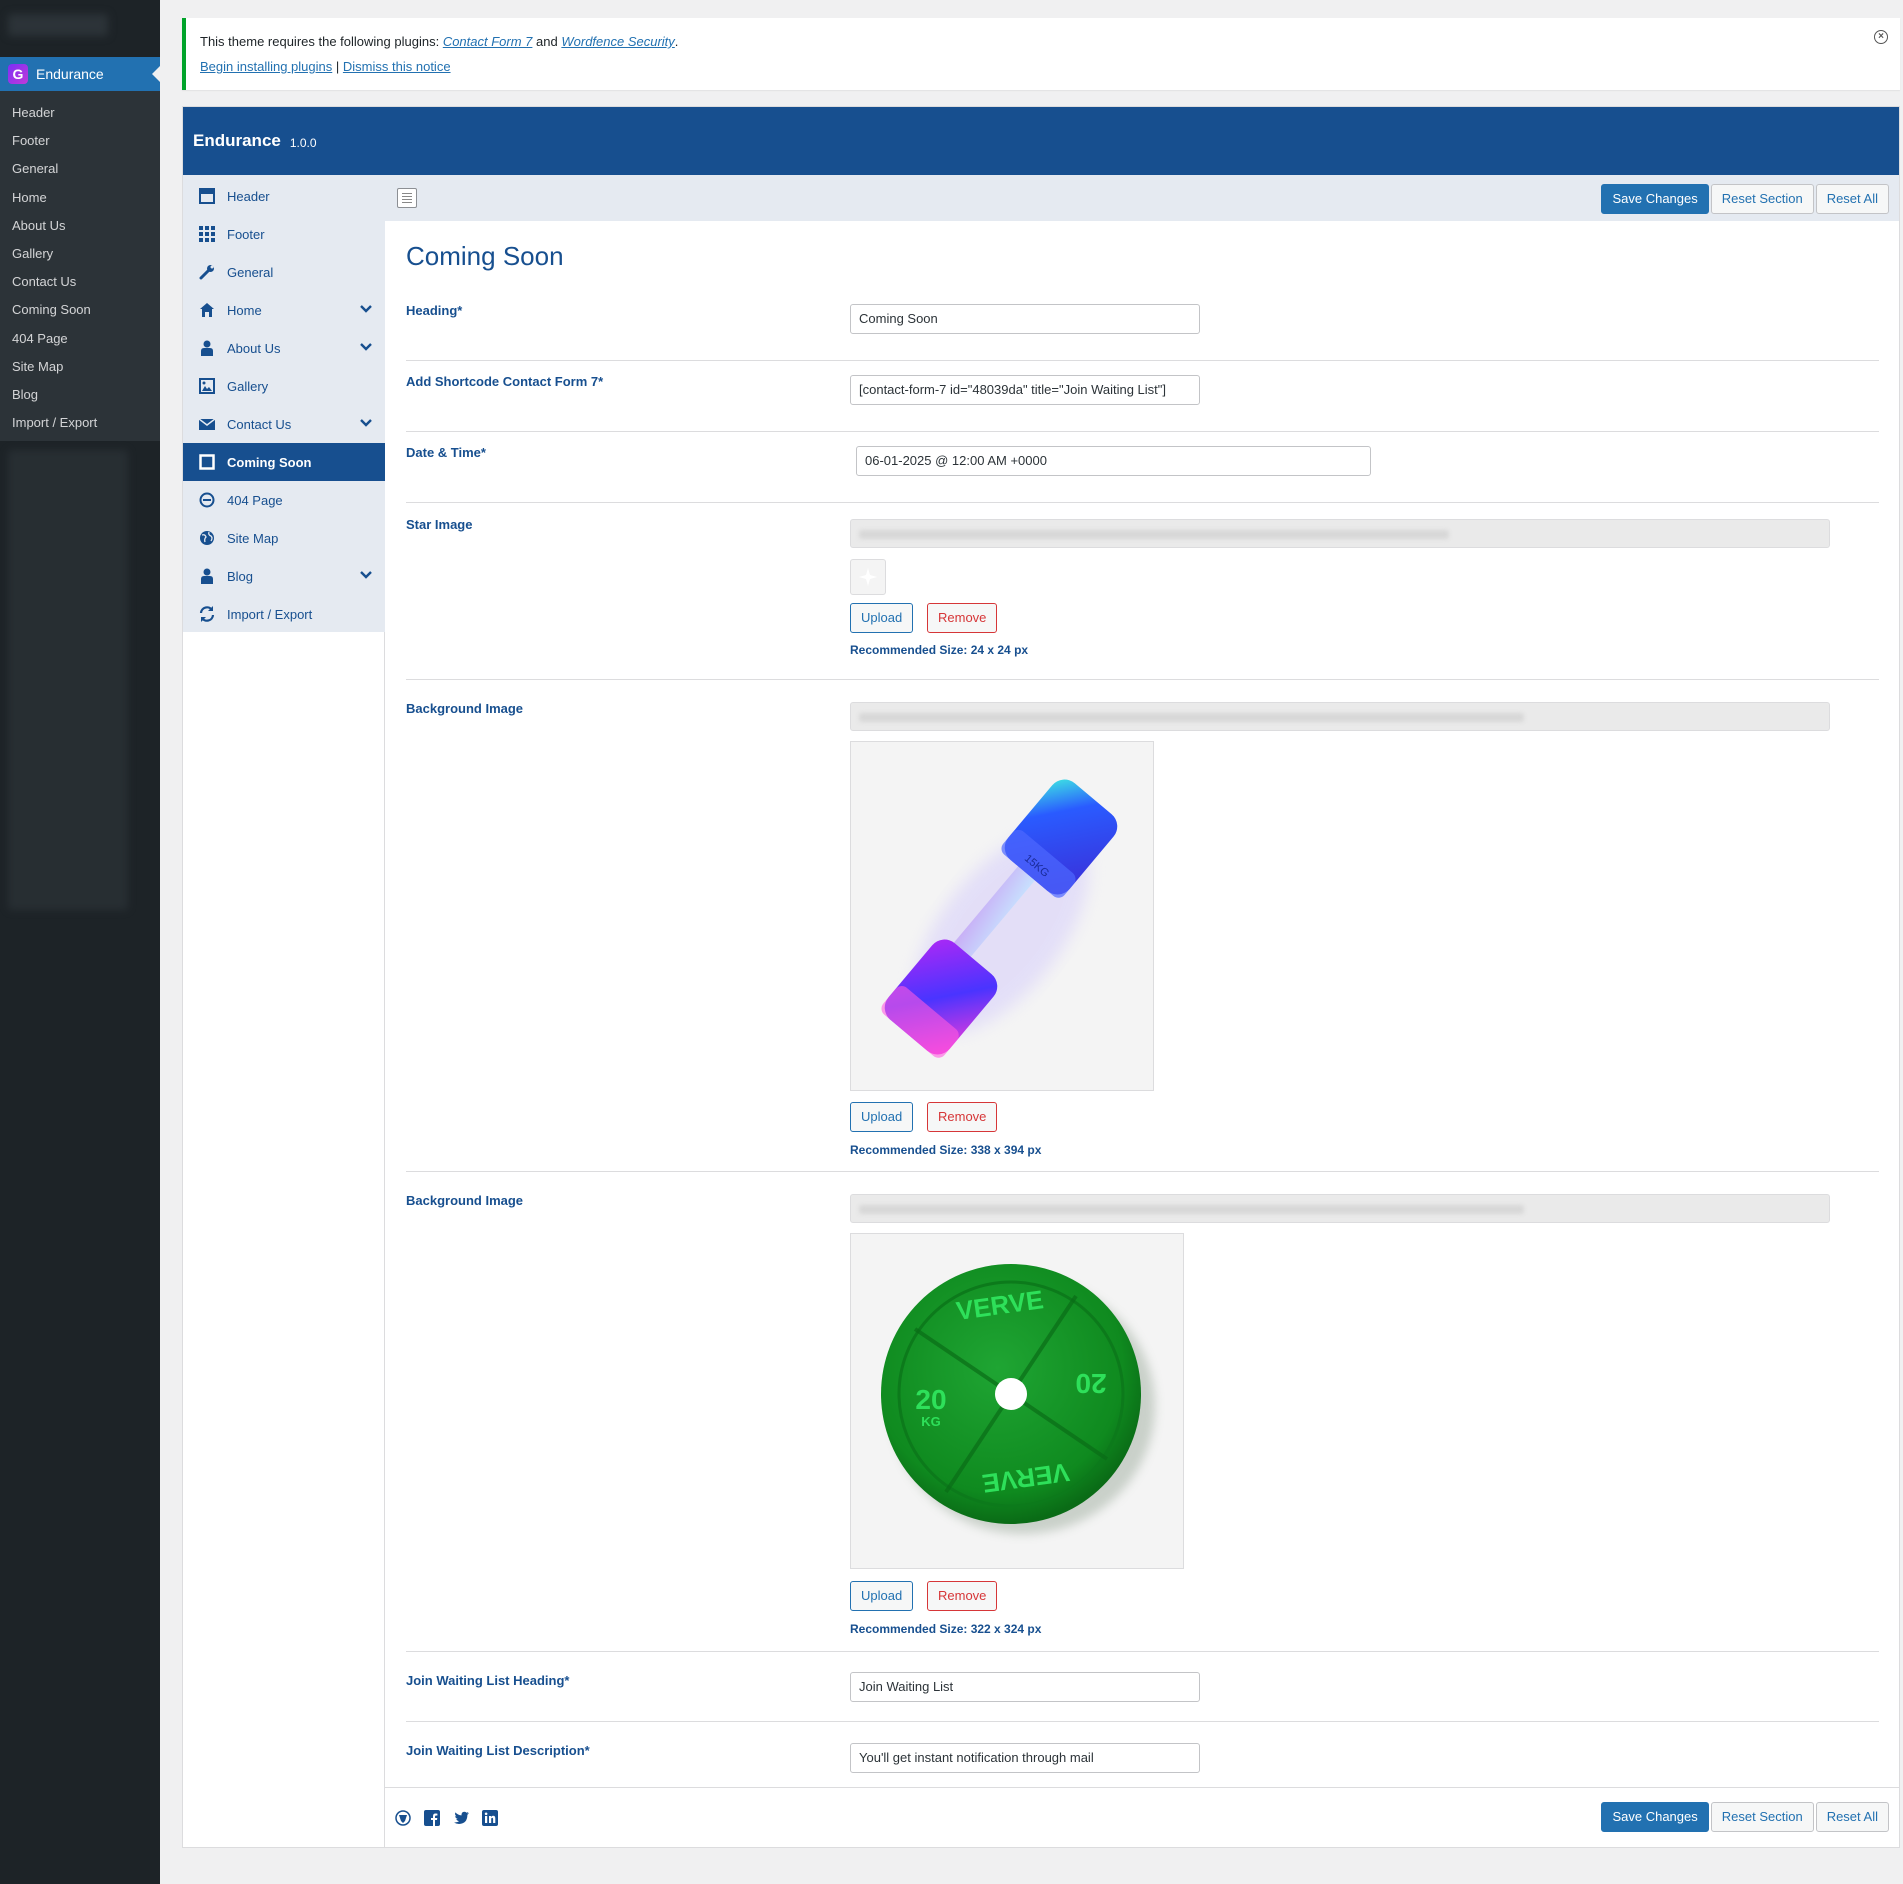 The height and width of the screenshot is (1884, 1903). I want to click on square-icon, so click(207, 462).